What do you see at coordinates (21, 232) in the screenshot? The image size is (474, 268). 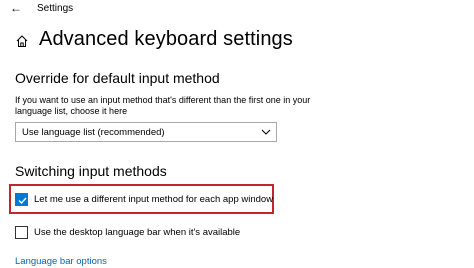 I see `desktop-language-bar-checkbox` at bounding box center [21, 232].